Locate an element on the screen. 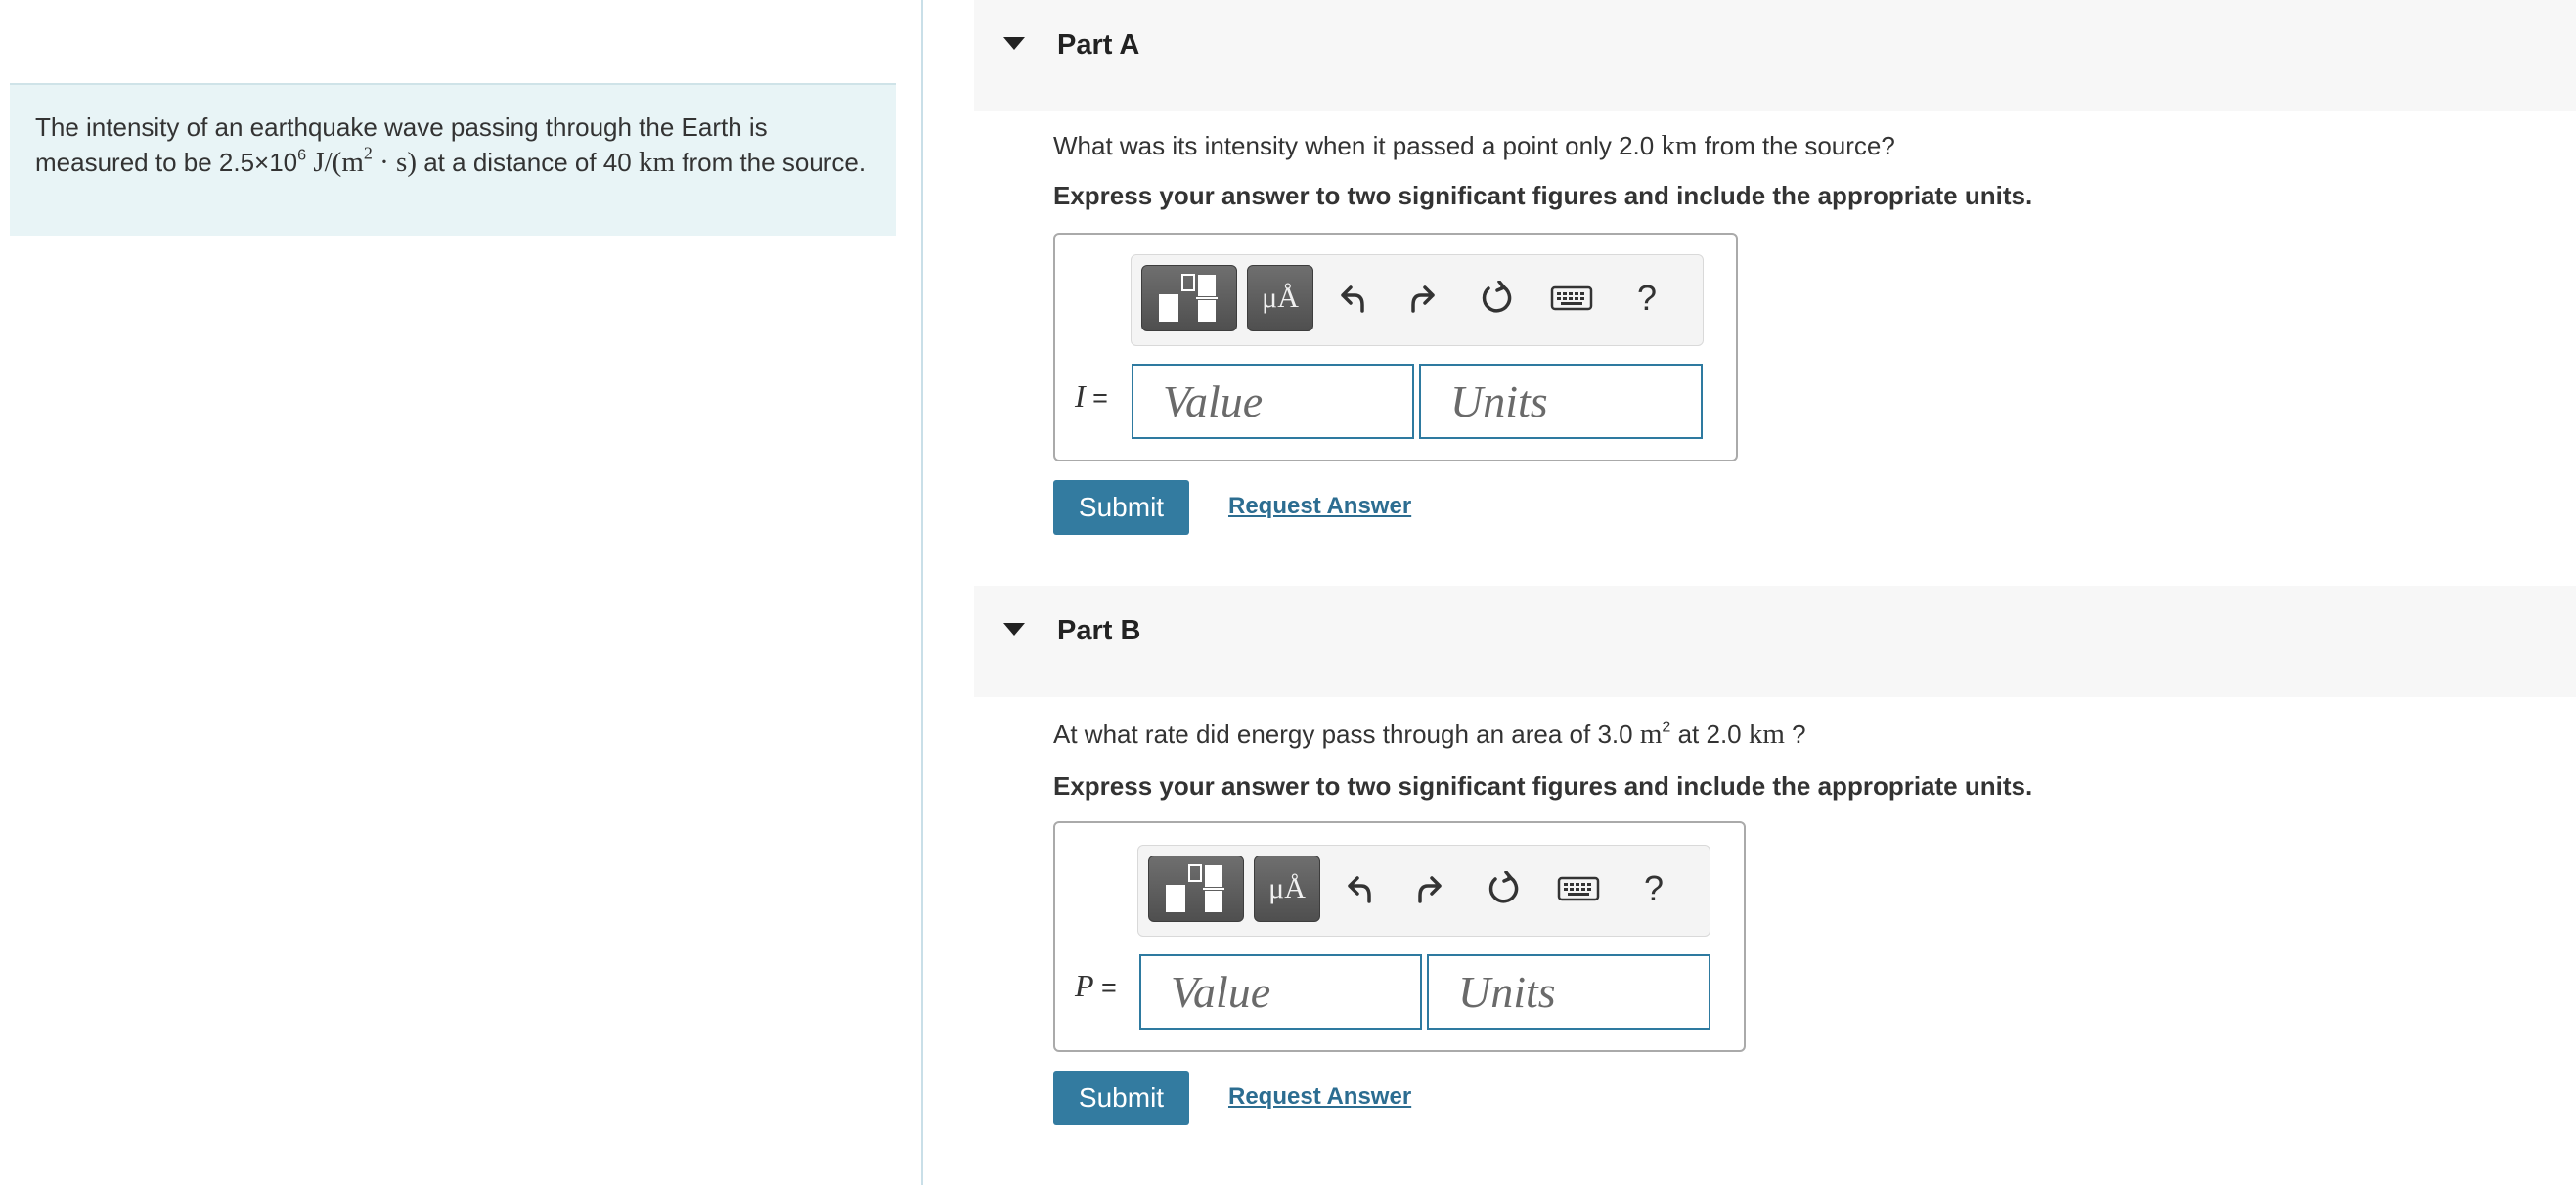  question-unit-2: km is located at coordinates (1766, 734).